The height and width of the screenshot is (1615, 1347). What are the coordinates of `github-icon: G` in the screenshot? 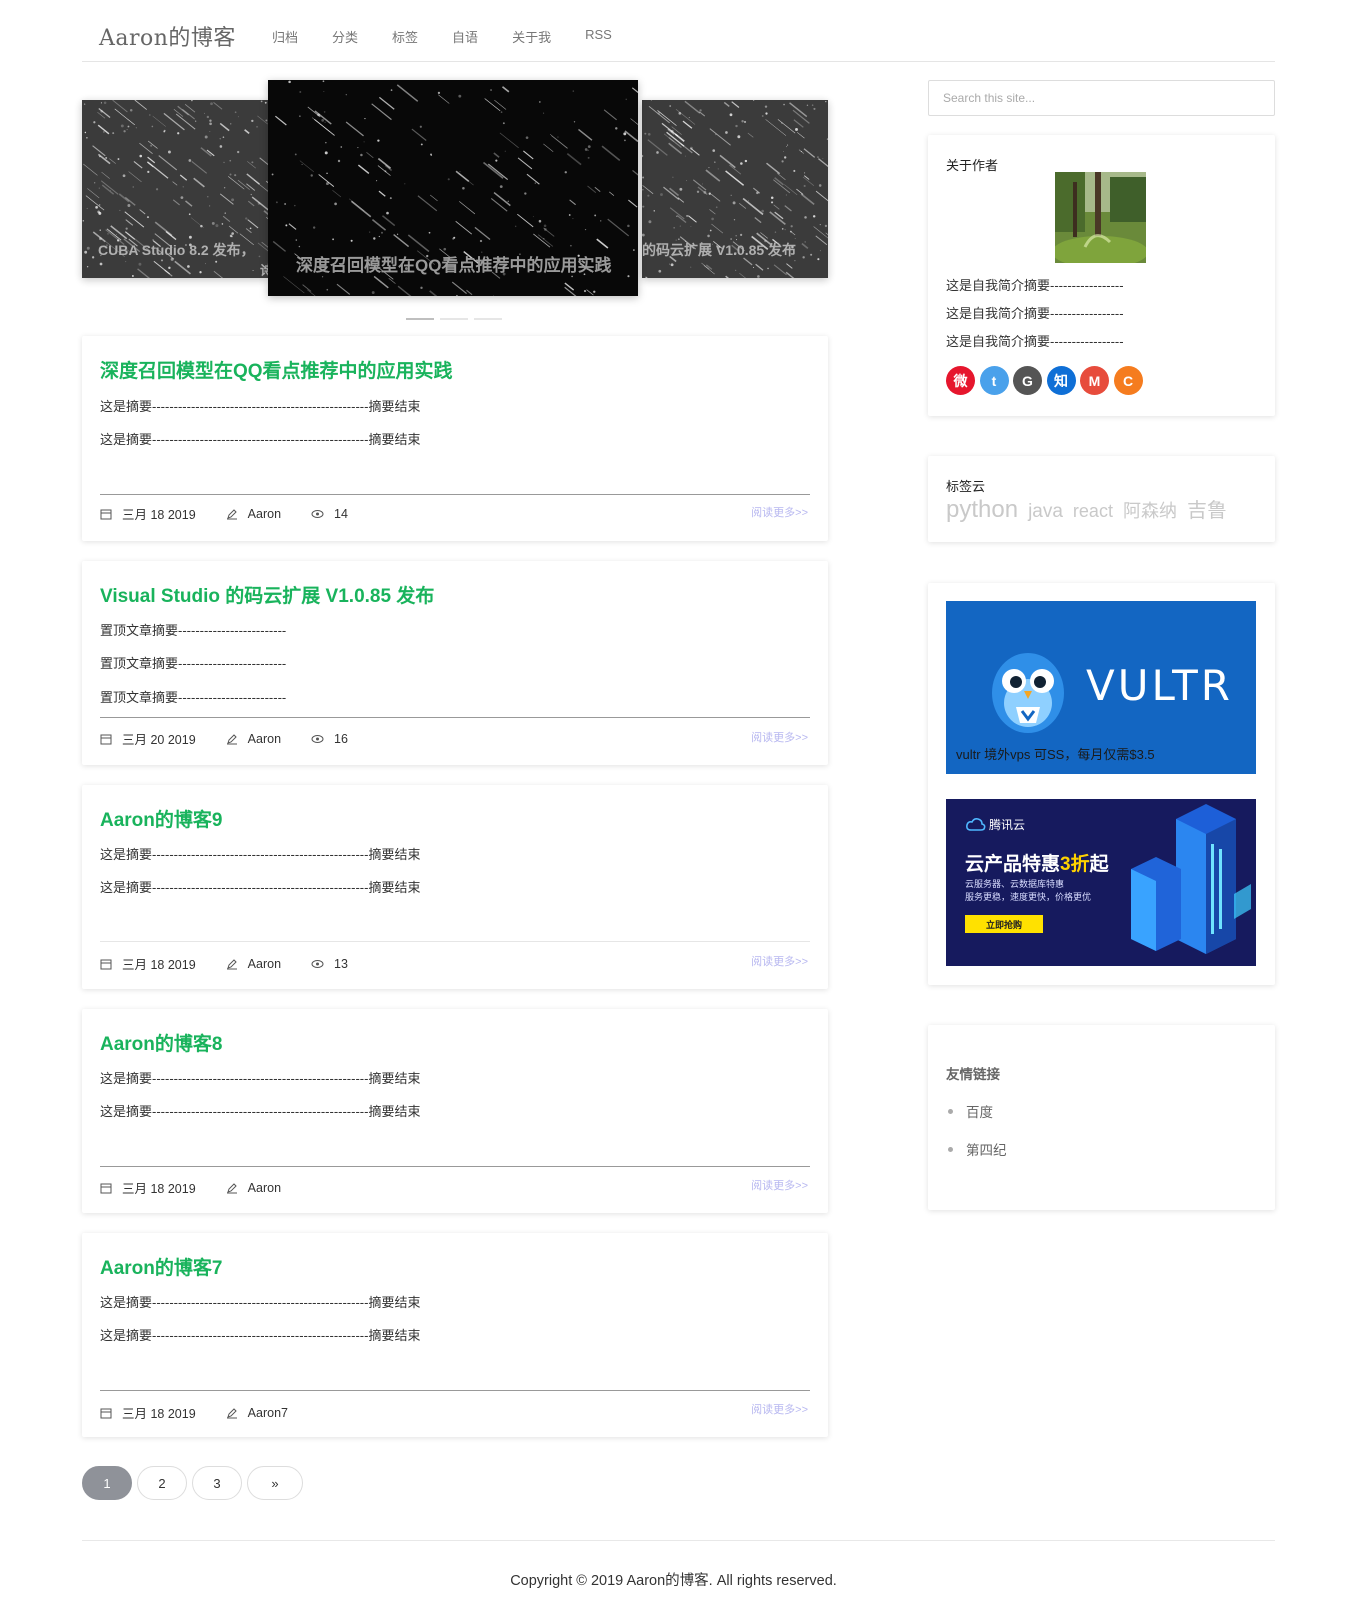 It's located at (1027, 380).